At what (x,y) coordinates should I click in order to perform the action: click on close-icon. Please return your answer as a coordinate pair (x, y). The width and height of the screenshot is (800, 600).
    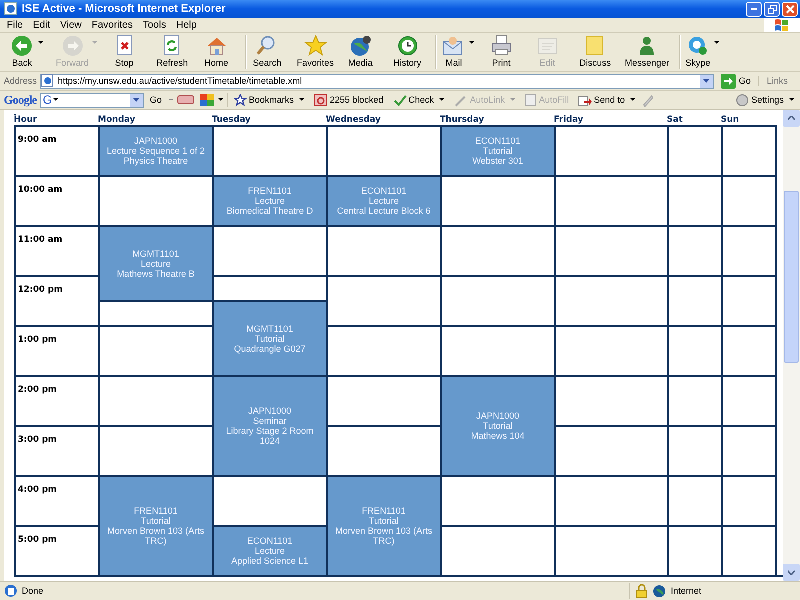
    Looking at the image, I should click on (790, 9).